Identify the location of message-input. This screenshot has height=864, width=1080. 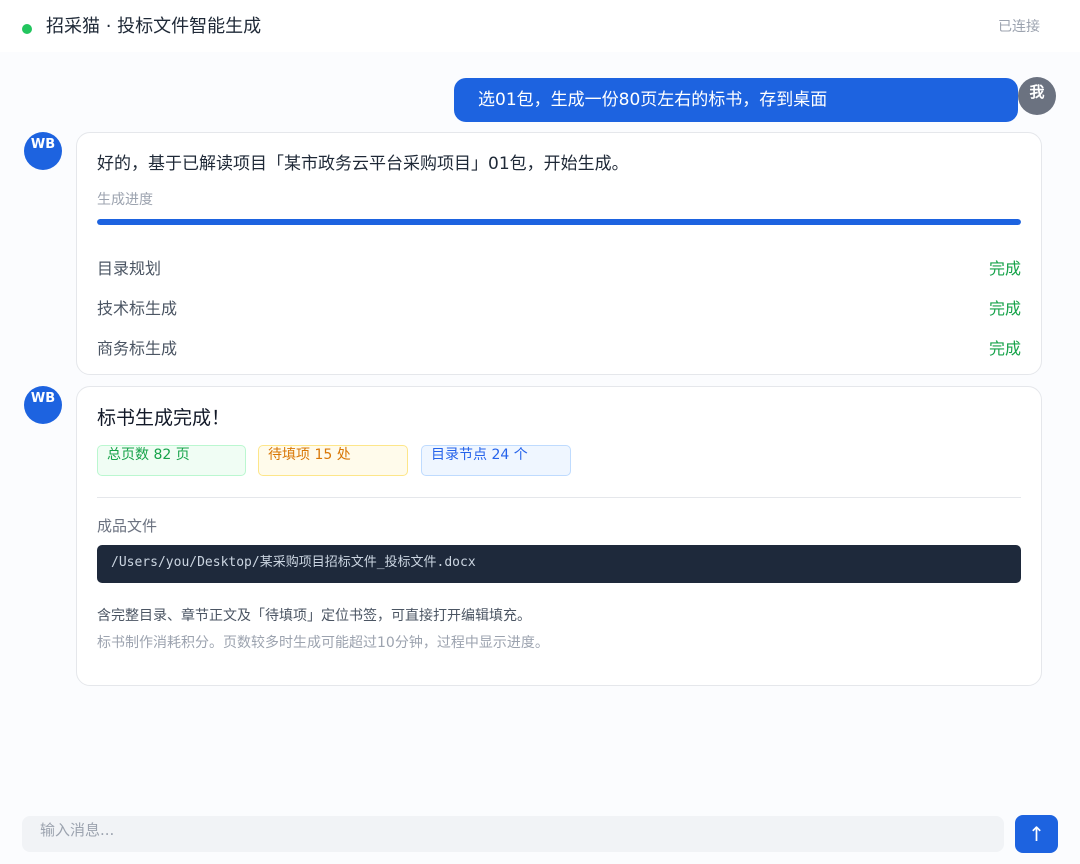
(513, 834).